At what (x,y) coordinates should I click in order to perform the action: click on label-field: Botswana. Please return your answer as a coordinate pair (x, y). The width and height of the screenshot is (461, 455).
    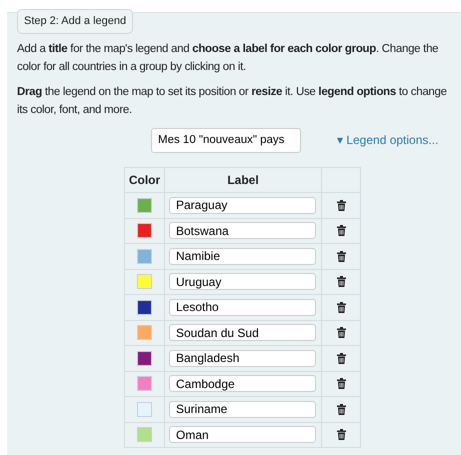
    Looking at the image, I should click on (242, 231).